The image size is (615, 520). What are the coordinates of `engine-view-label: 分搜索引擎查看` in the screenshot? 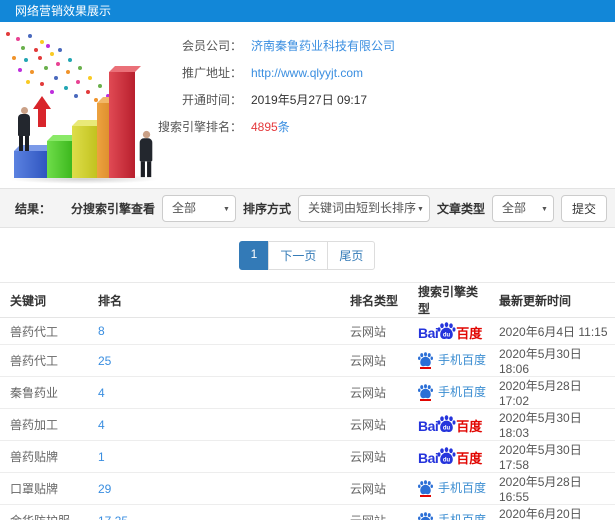 It's located at (112, 208).